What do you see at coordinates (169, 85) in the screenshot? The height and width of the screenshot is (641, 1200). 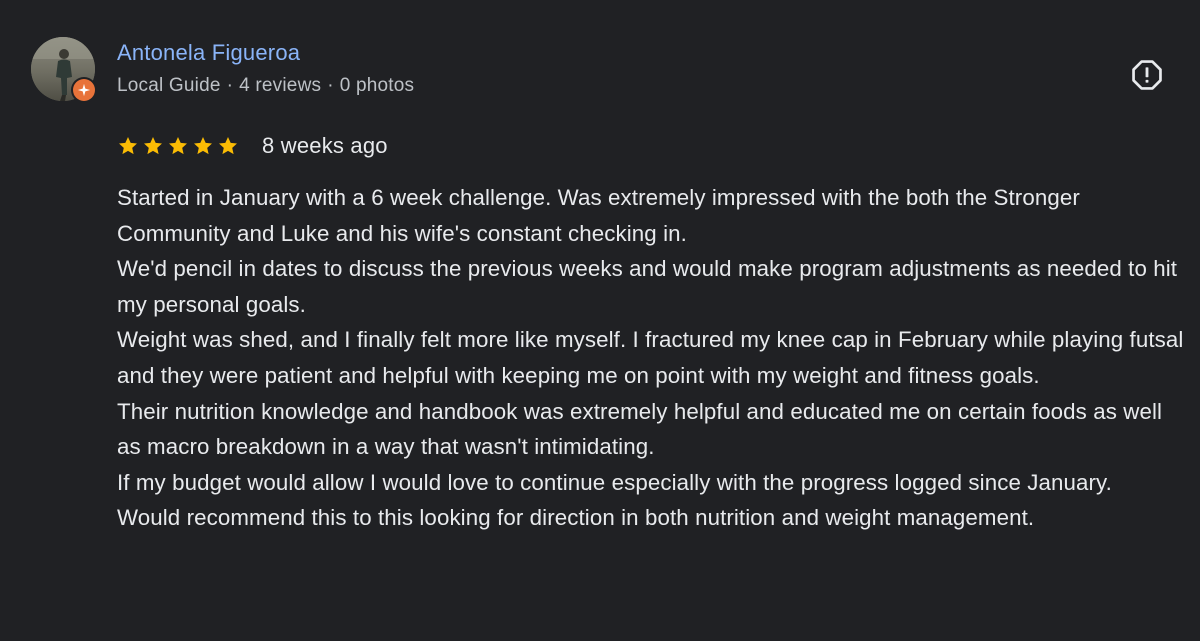 I see `local-guide-label: Local Guide` at bounding box center [169, 85].